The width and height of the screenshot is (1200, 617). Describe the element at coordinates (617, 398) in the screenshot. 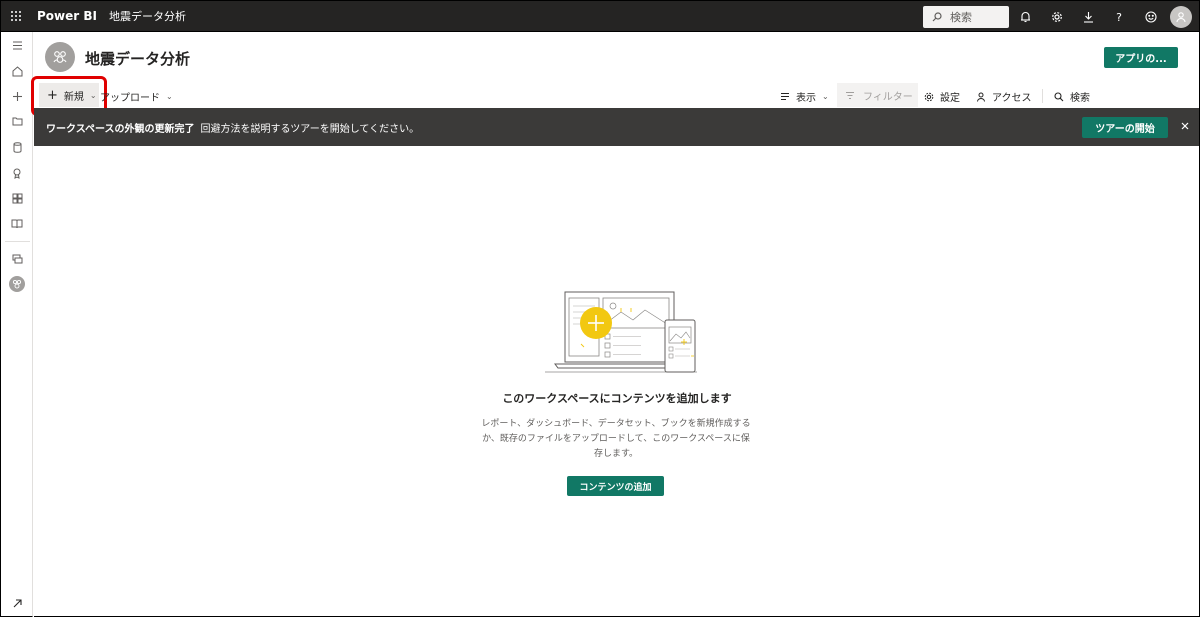

I see `empty-state-title: このワークスペースにコンテンツを追加します` at that location.